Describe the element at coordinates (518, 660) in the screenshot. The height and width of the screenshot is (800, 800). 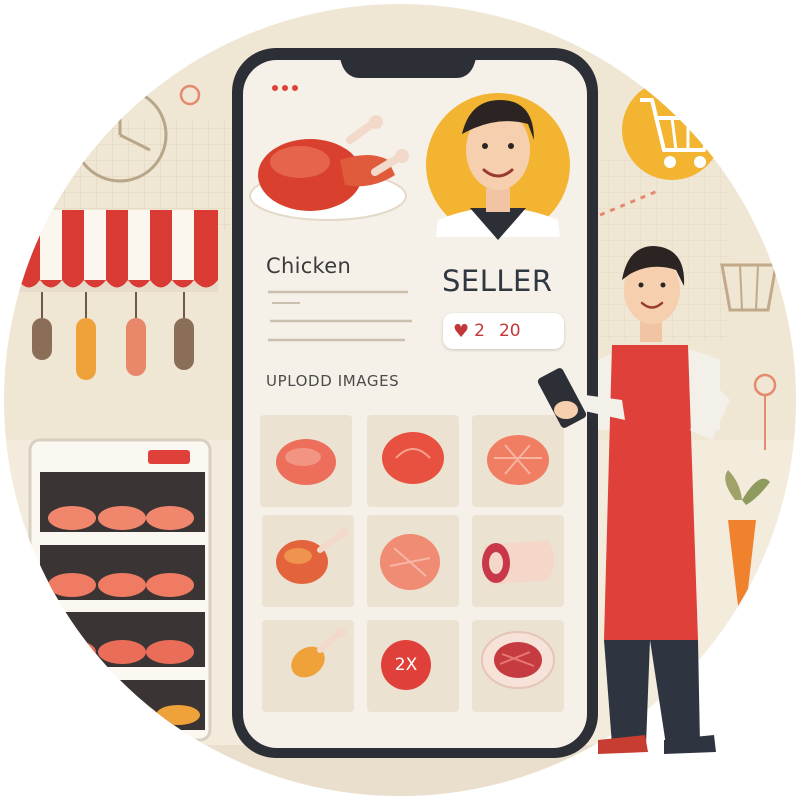
I see `beef-cut-icon` at that location.